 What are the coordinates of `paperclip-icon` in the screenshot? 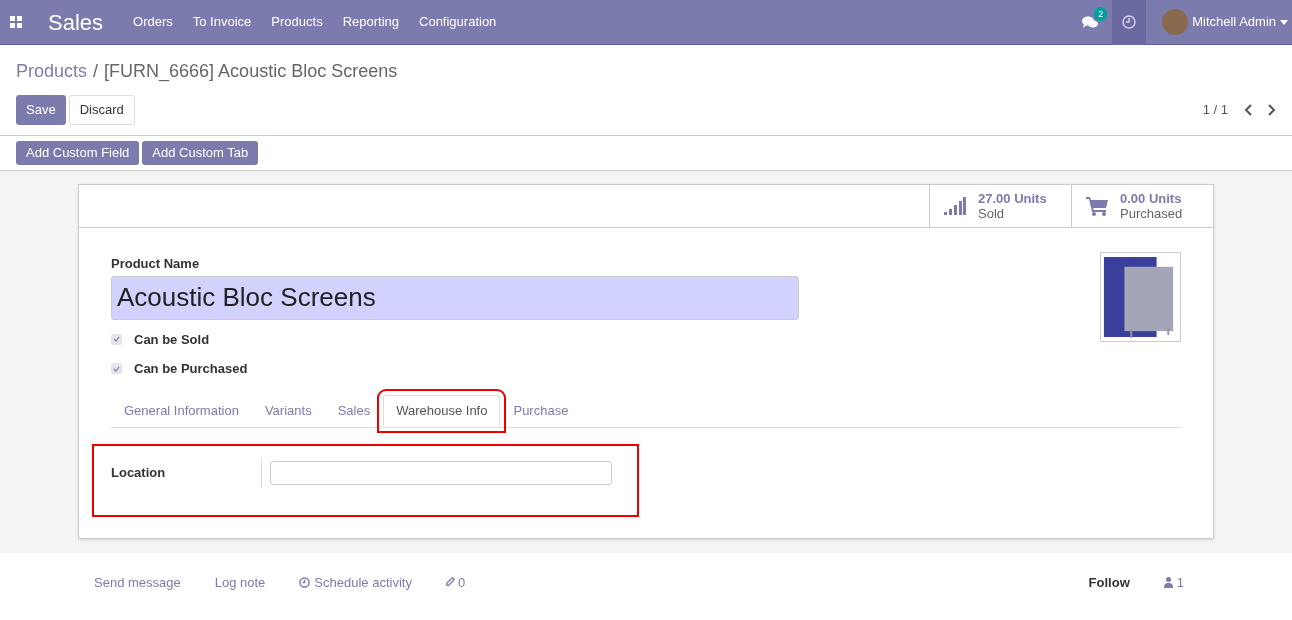 It's located at (450, 583).